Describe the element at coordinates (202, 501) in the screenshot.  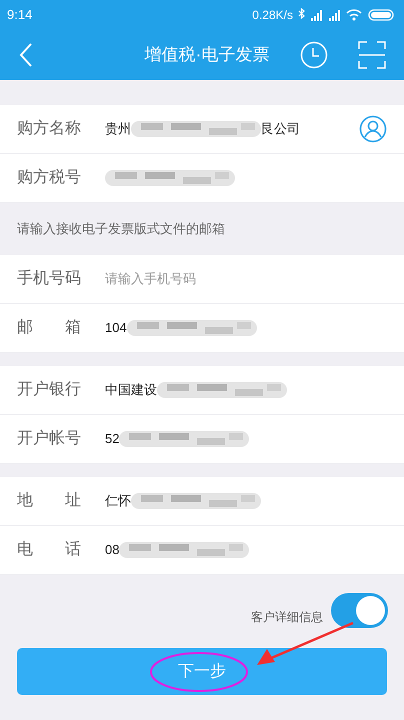
I see `form-row: 地 址 仁怀` at that location.